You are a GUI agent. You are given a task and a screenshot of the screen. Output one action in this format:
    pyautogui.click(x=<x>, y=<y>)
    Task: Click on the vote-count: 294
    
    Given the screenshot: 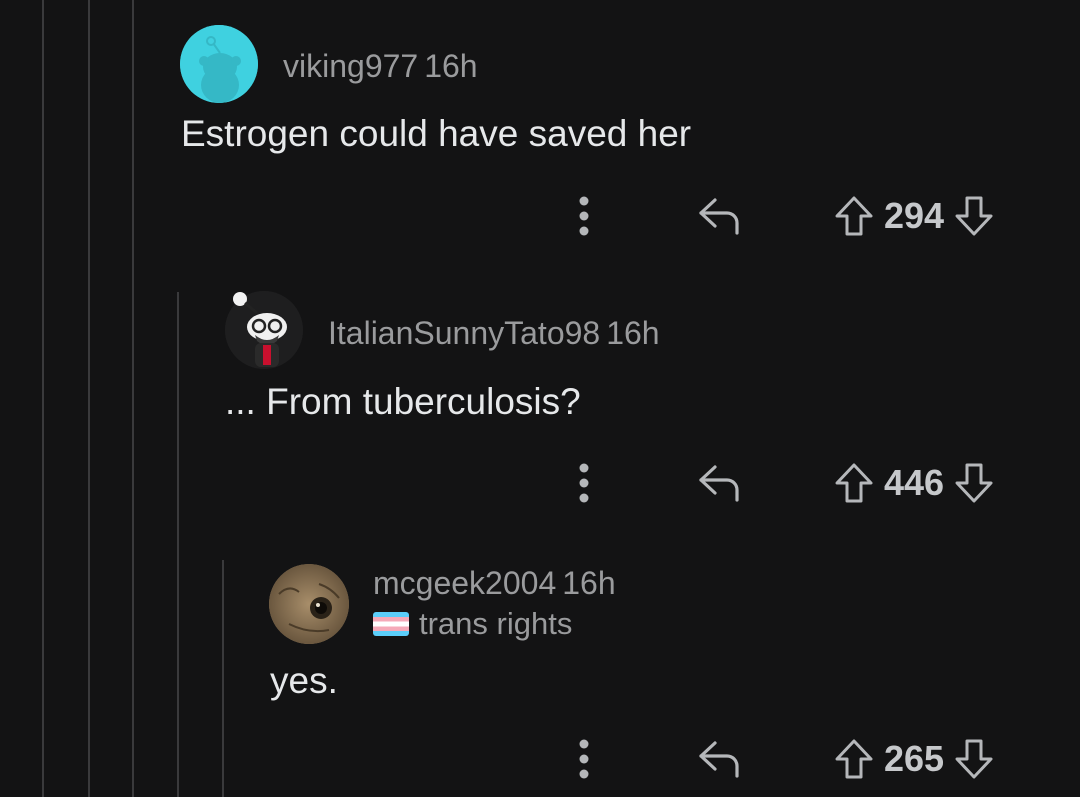 What is the action you would take?
    pyautogui.click(x=914, y=215)
    